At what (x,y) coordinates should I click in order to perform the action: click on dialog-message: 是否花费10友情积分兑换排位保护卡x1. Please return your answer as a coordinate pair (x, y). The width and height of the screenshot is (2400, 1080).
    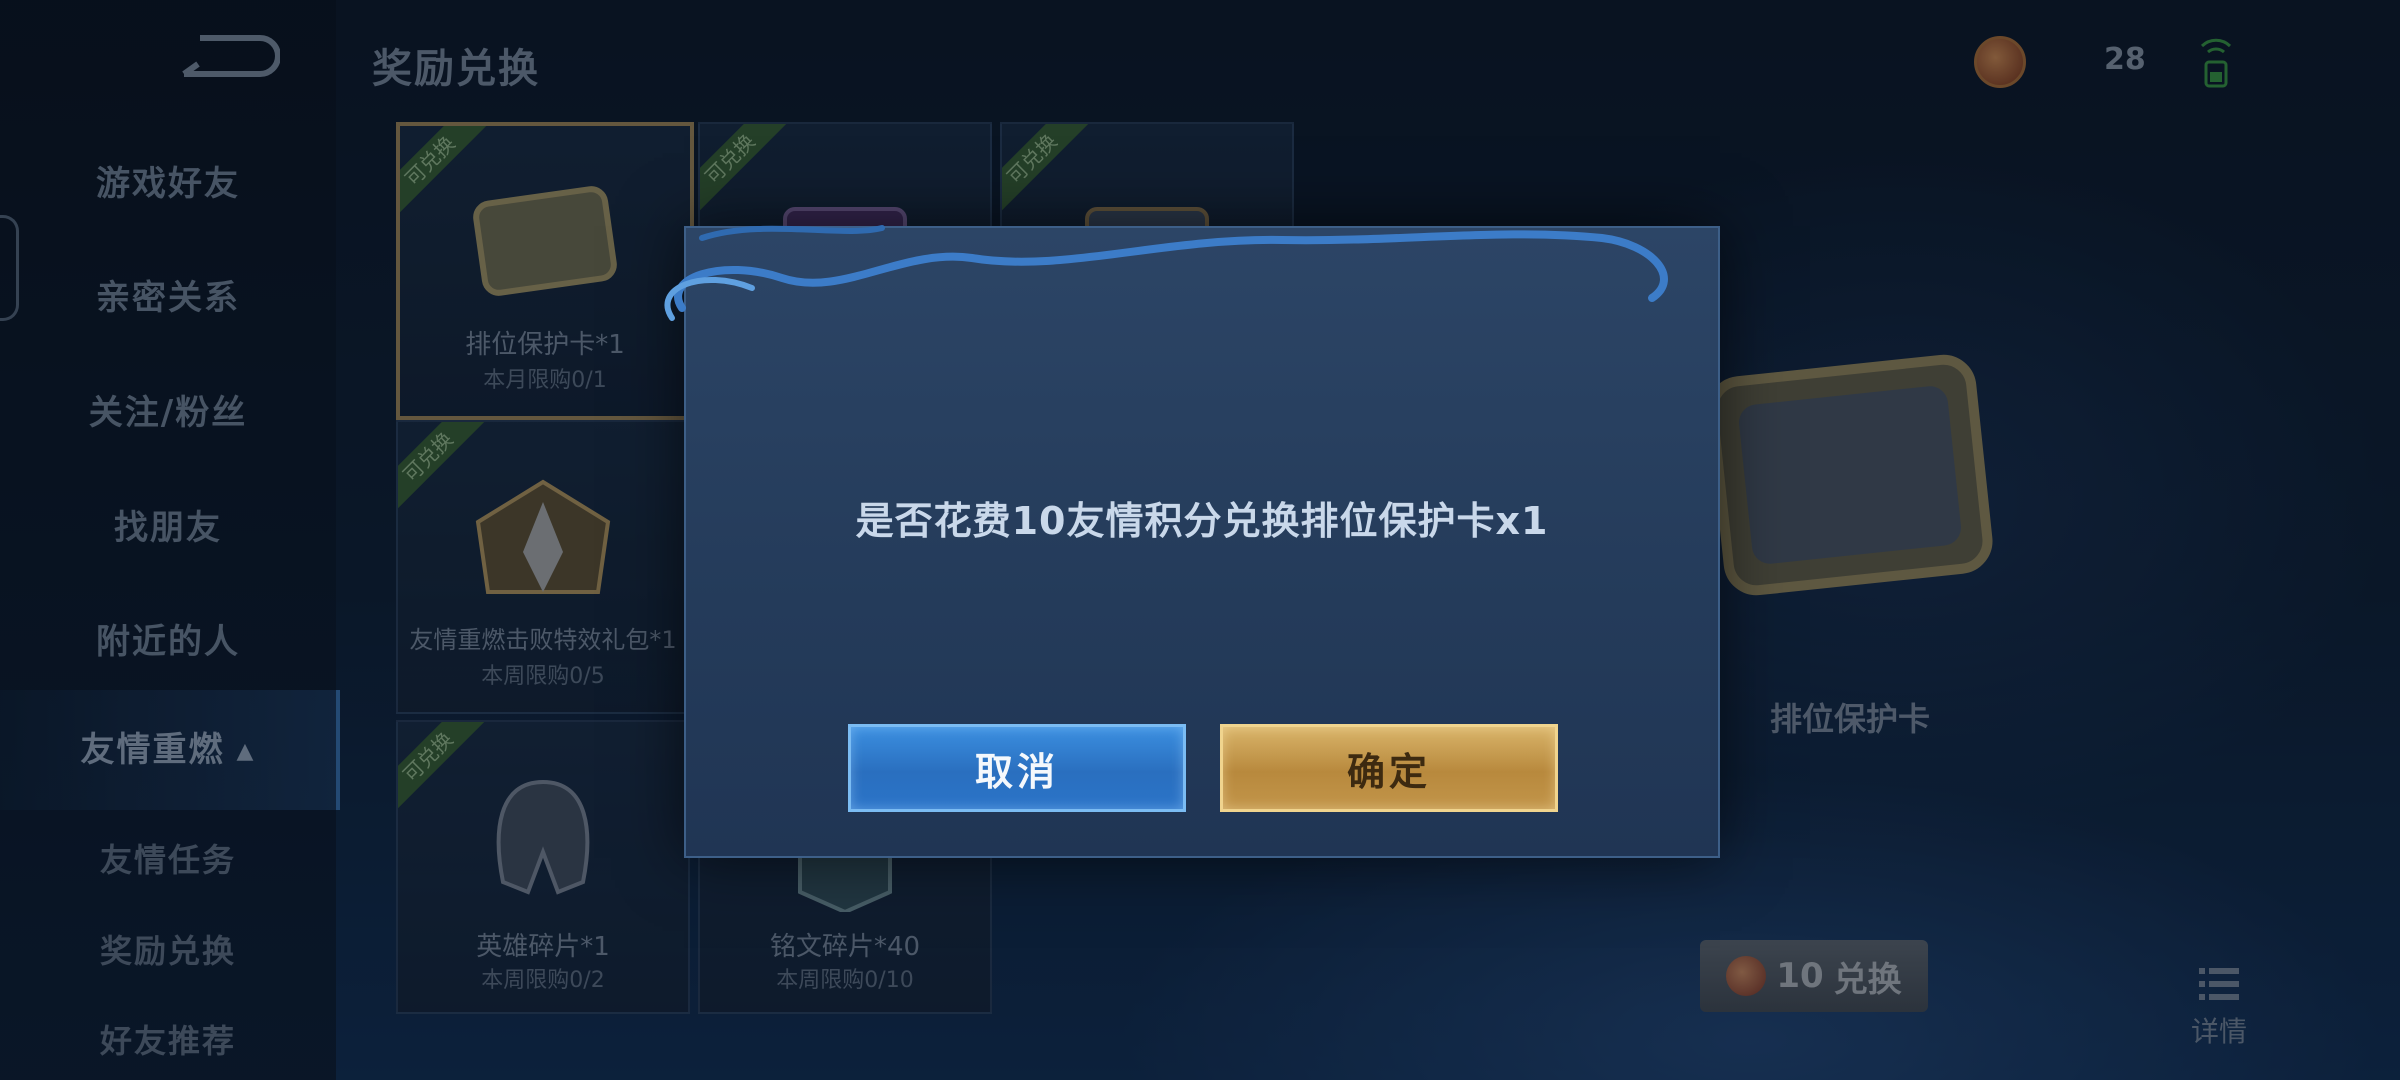
    Looking at the image, I should click on (1202, 521).